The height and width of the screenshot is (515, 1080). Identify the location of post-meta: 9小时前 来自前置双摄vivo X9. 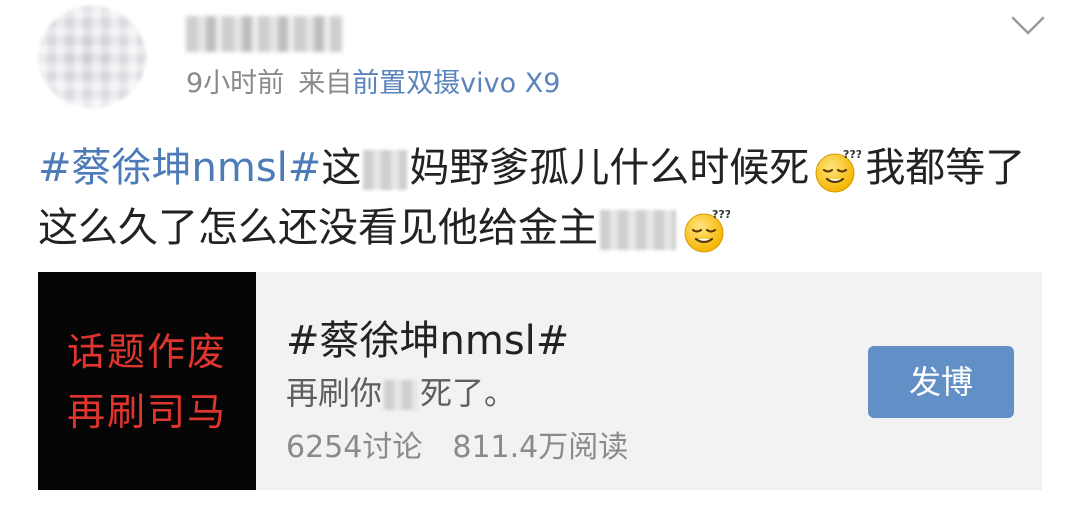
(373, 84).